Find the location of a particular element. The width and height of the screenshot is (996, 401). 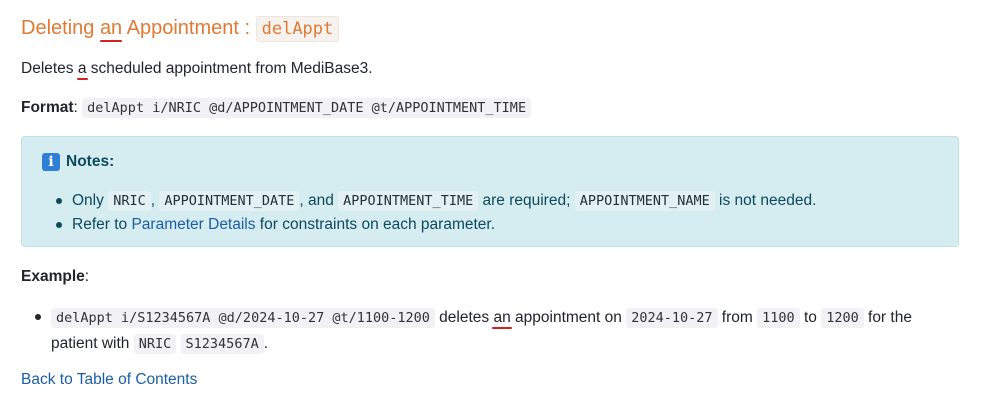

example-heading: Example: is located at coordinates (55, 277).